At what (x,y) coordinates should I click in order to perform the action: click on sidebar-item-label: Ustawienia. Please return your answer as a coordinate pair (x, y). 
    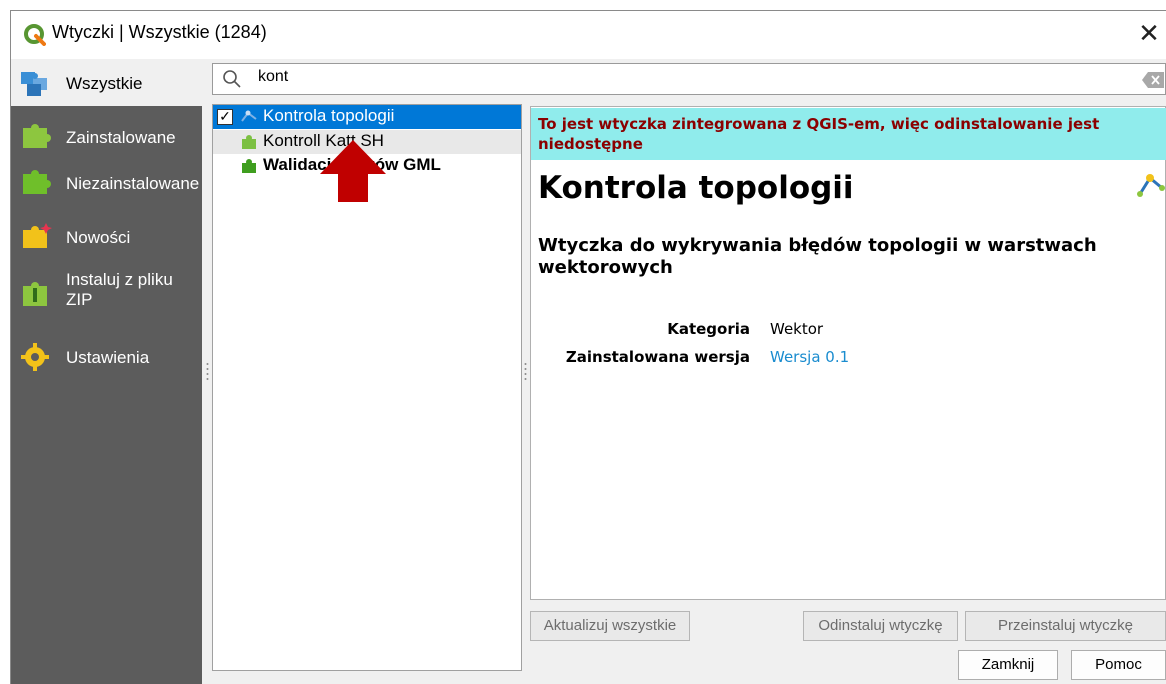
    Looking at the image, I should click on (108, 357).